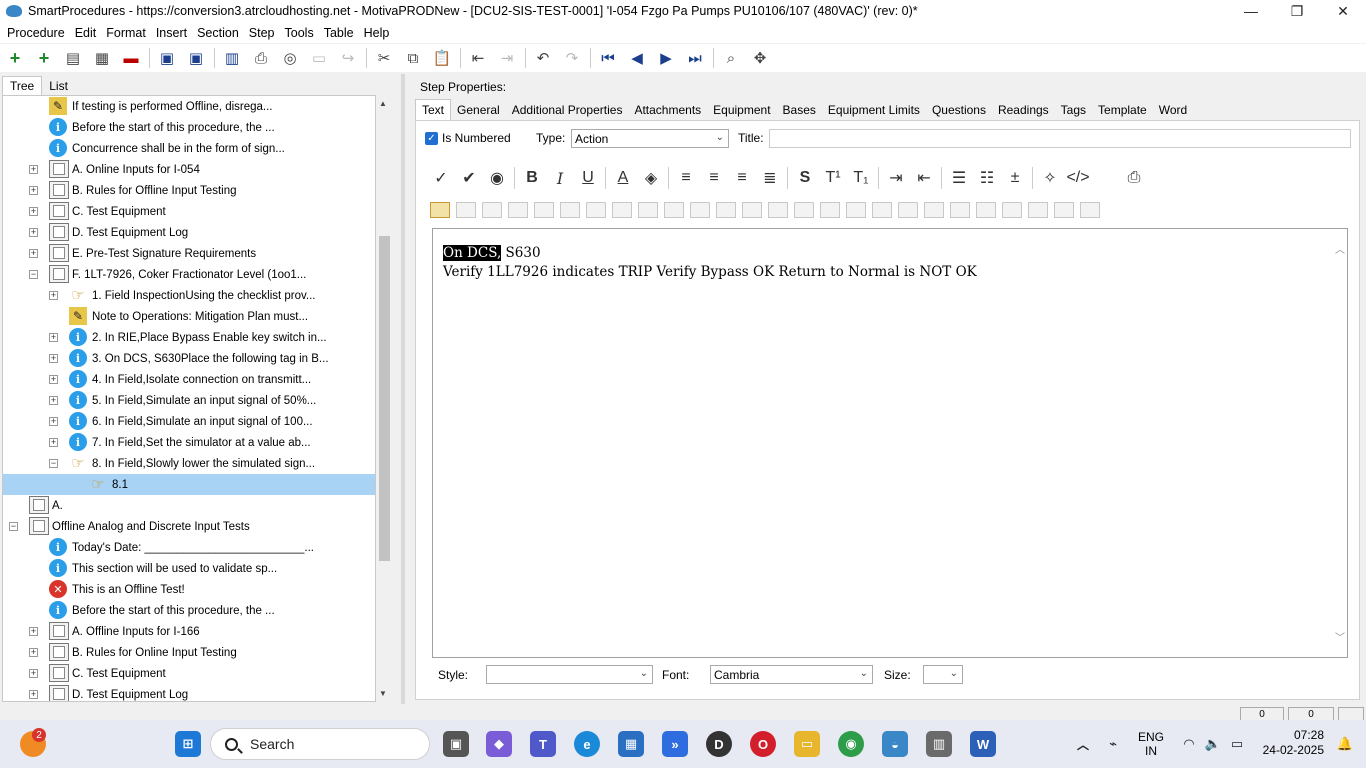 The image size is (1366, 768). What do you see at coordinates (623, 178) in the screenshot?
I see `font-color-icon: A` at bounding box center [623, 178].